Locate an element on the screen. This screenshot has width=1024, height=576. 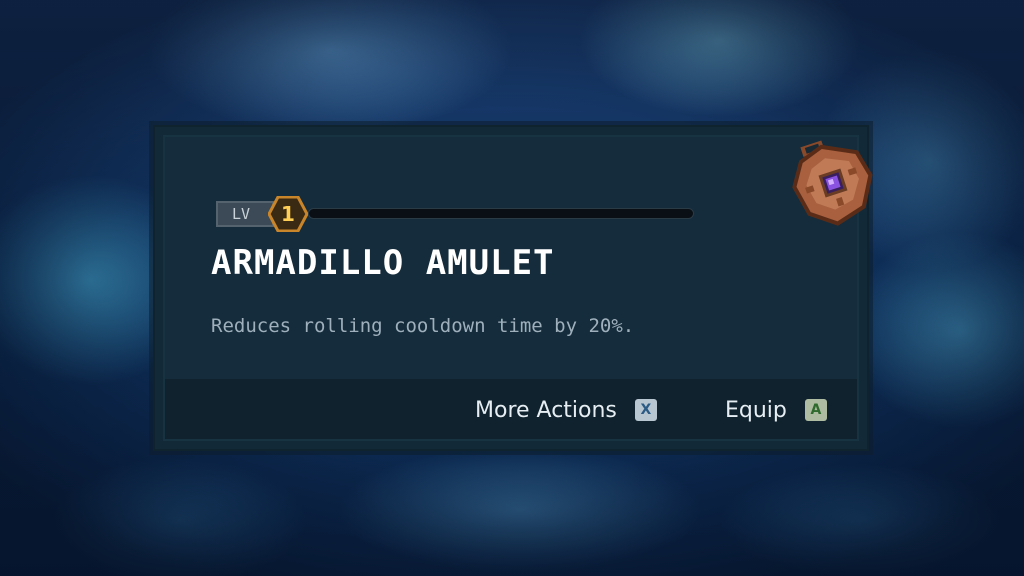
item-description: Reduces rolling cooldown time by 20%. is located at coordinates (423, 326).